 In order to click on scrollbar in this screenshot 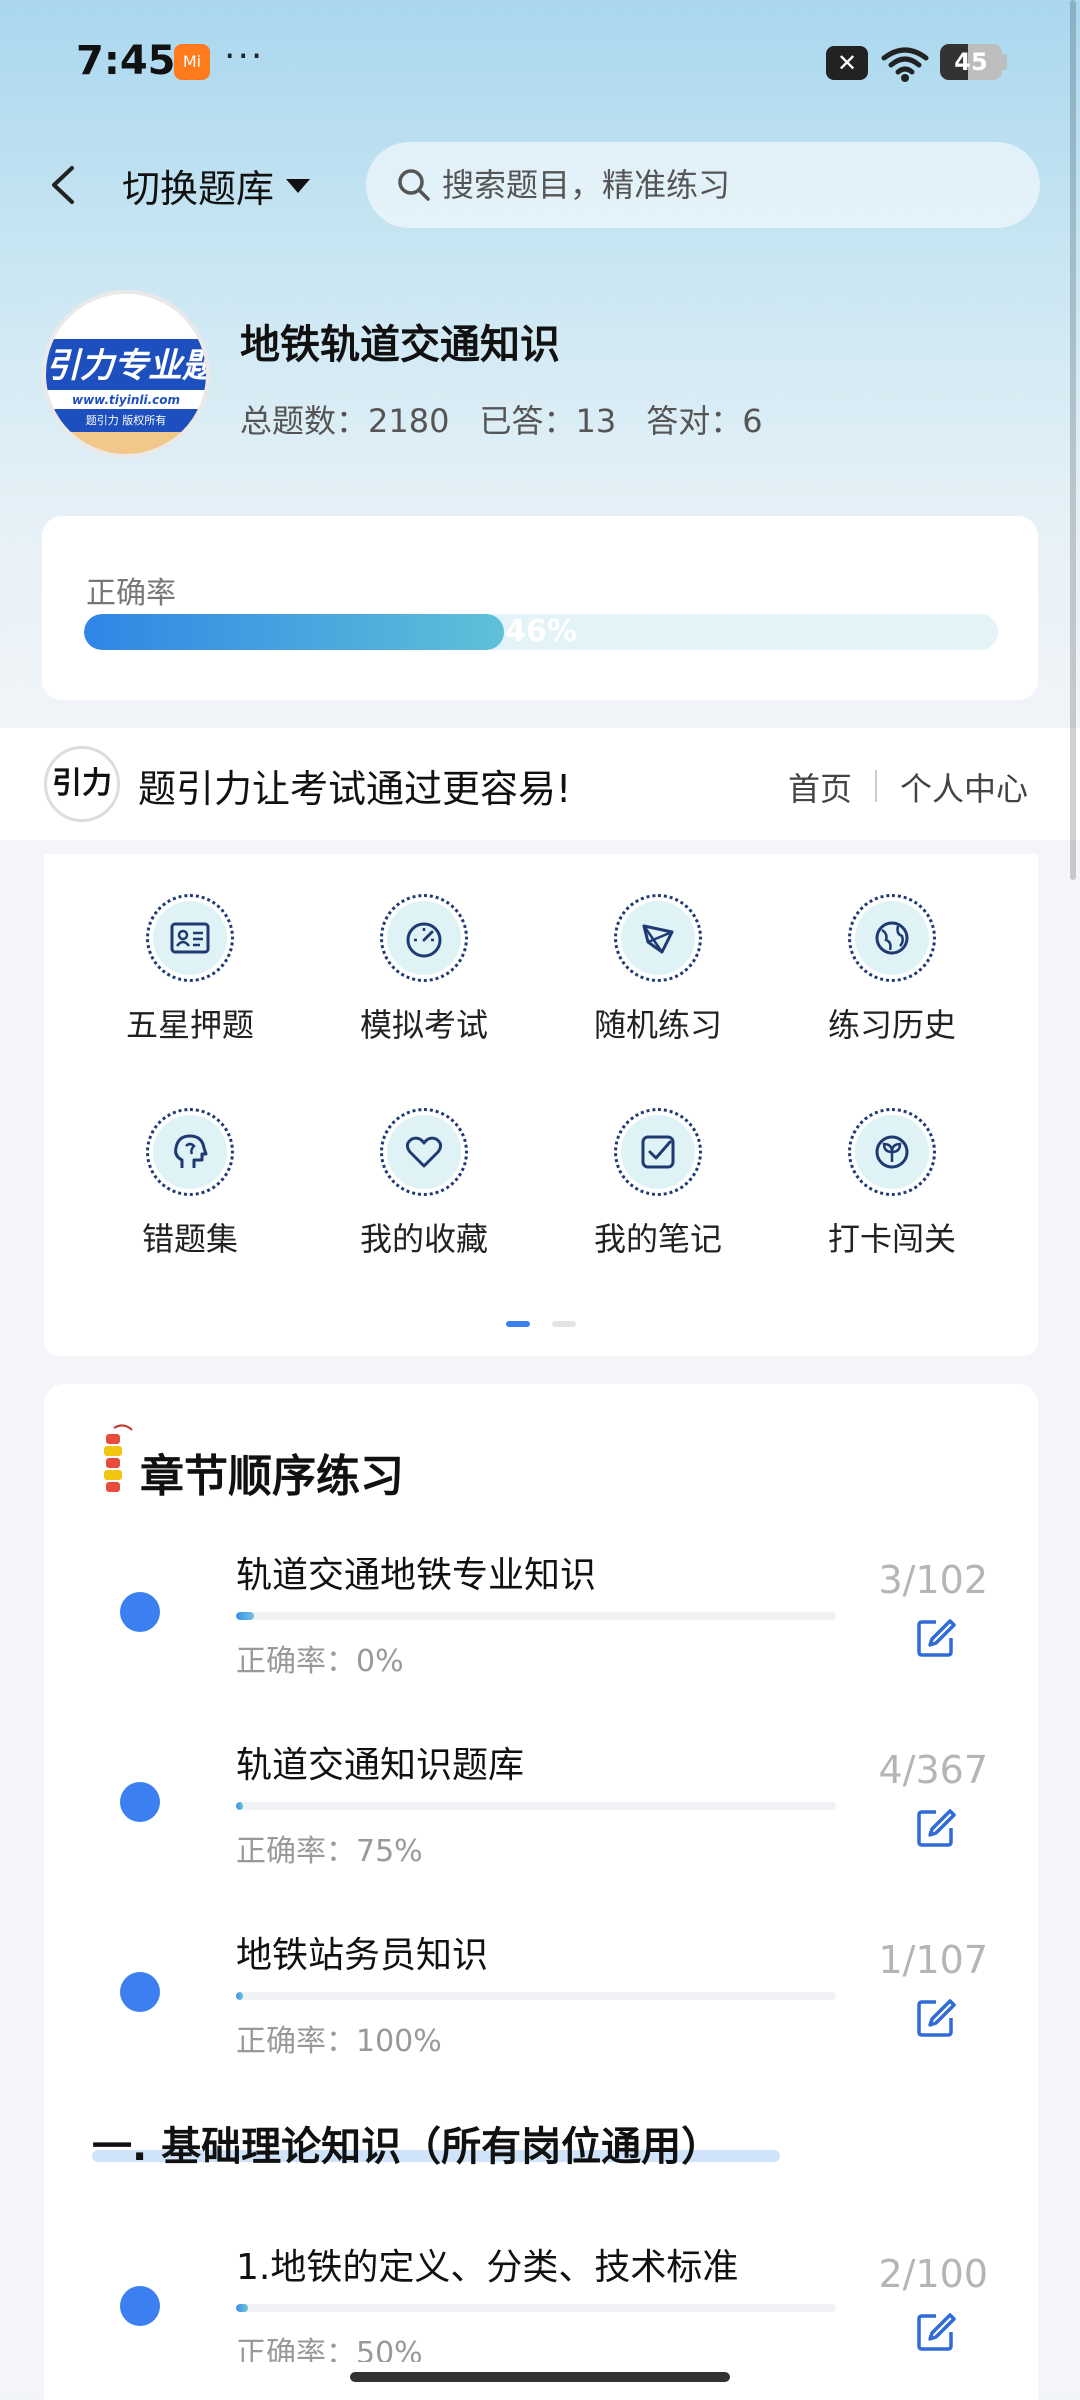, I will do `click(1073, 440)`.